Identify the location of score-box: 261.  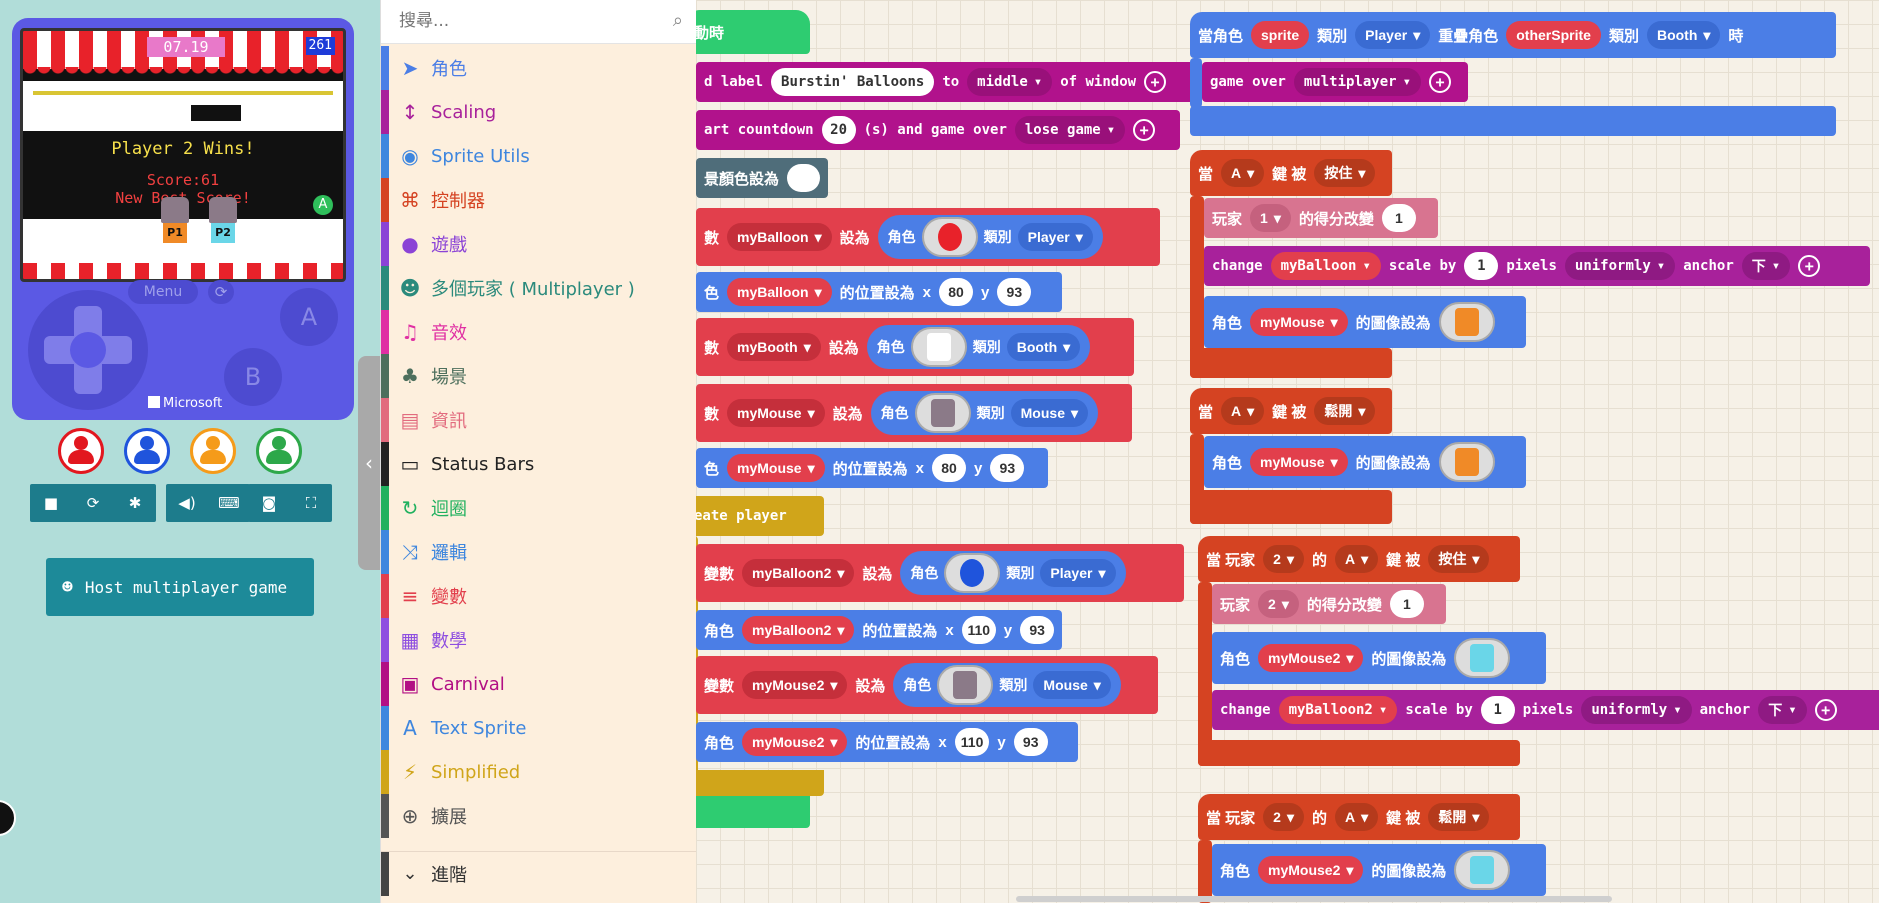
(320, 46).